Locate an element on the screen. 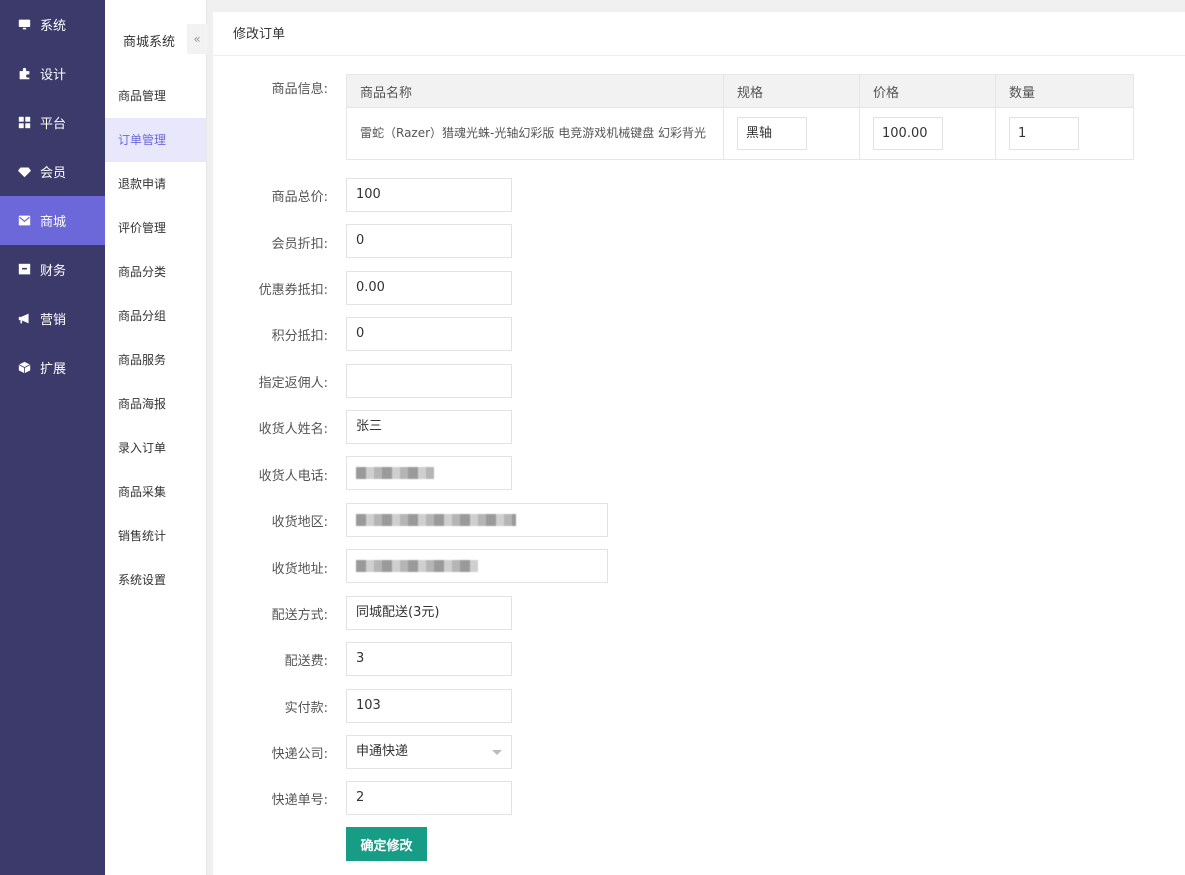 The image size is (1185, 875). redacted-address is located at coordinates (417, 565).